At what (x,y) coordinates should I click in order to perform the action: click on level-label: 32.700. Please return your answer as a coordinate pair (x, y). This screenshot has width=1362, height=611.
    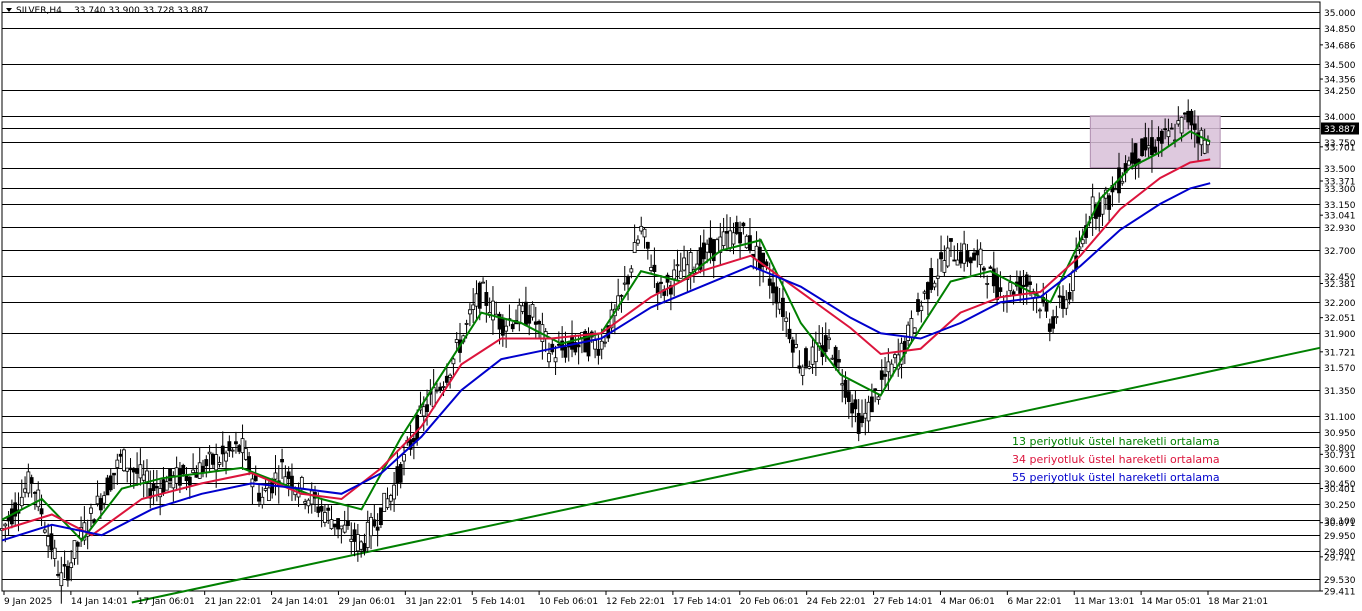
    Looking at the image, I should click on (1340, 252).